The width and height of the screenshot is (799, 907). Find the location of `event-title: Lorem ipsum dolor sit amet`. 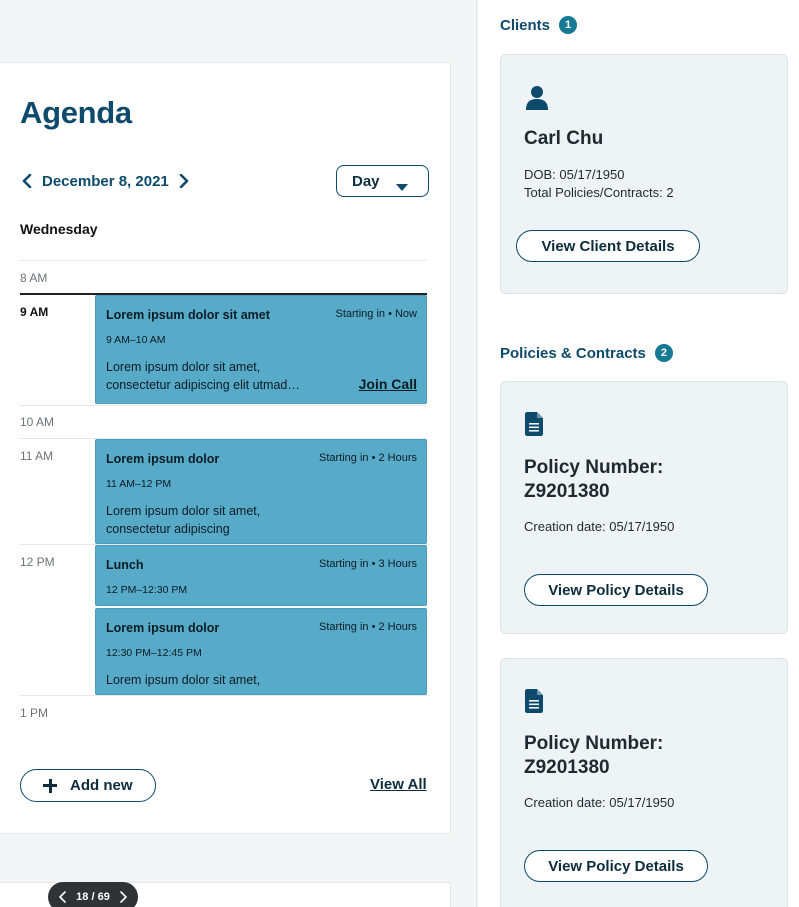

event-title: Lorem ipsum dolor sit amet is located at coordinates (188, 315).